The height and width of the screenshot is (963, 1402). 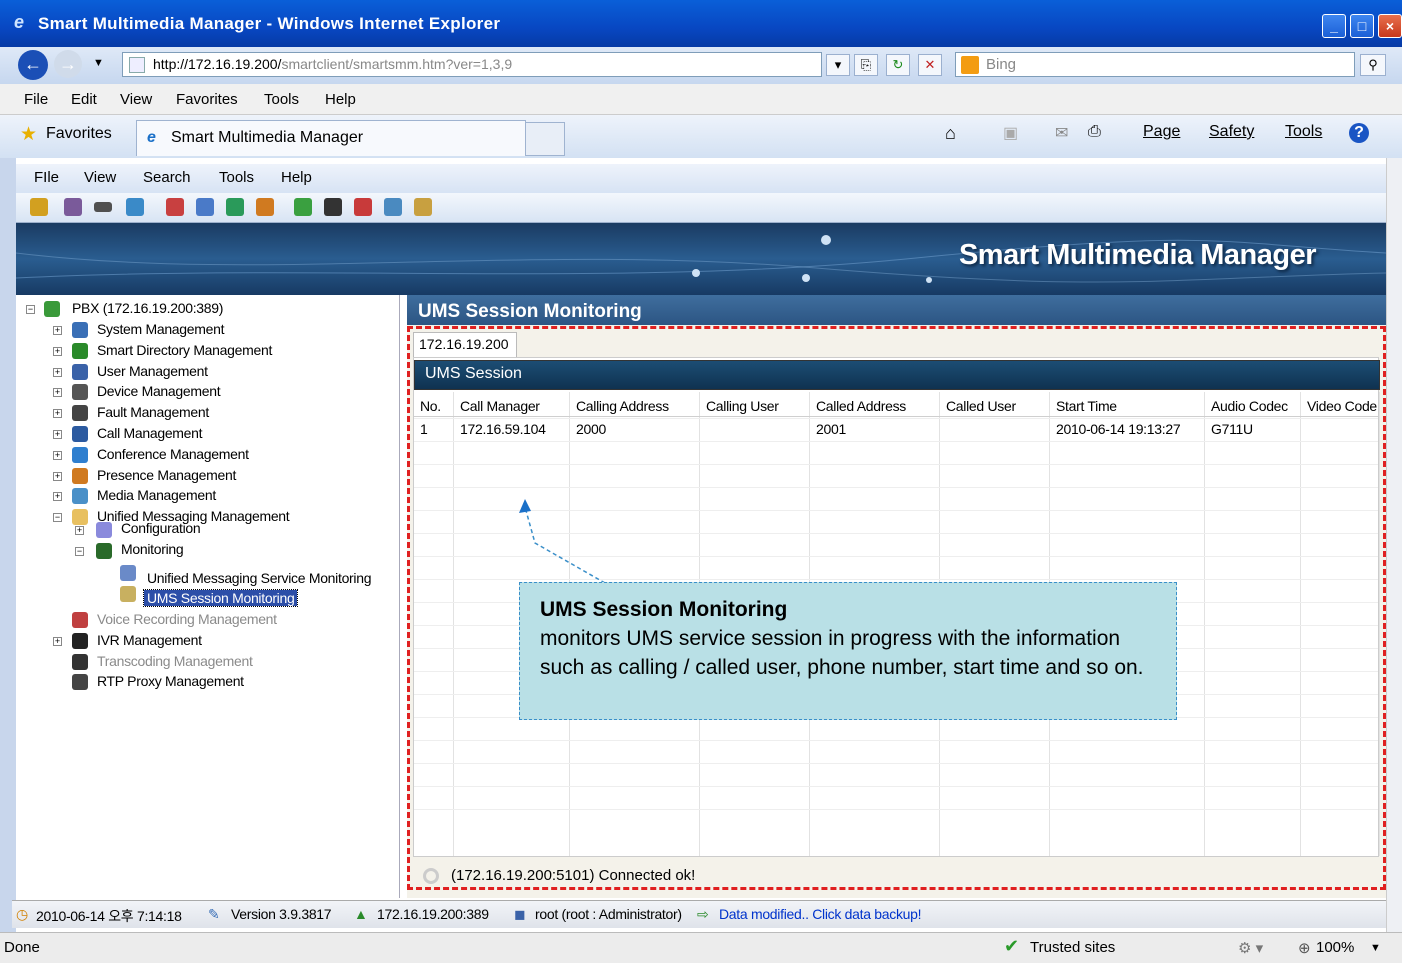 I want to click on page-menu: Page, so click(x=1161, y=132).